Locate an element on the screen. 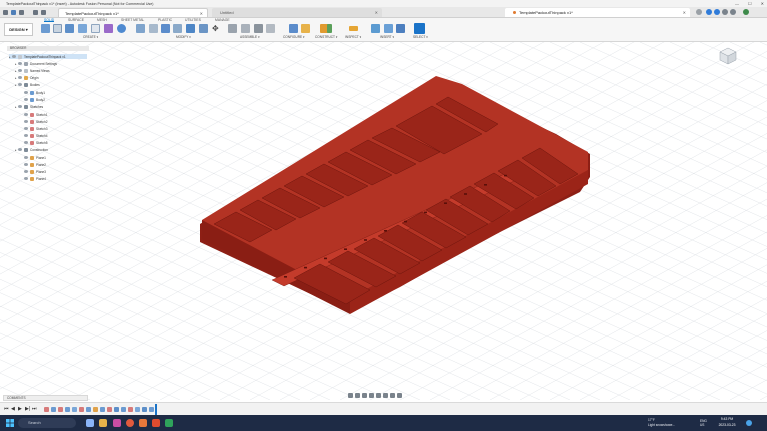 Image resolution: width=767 pixels, height=431 pixels. insert-mesh-icon is located at coordinates (388, 28).